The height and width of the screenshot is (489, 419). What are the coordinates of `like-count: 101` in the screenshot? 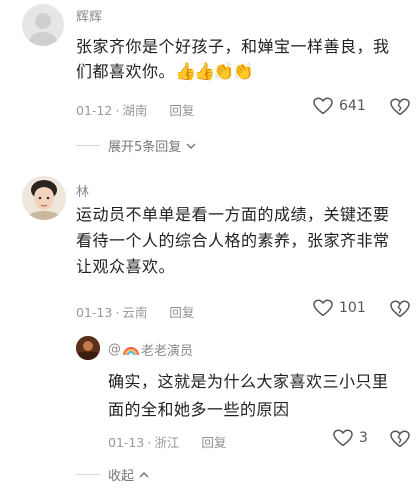 It's located at (352, 308).